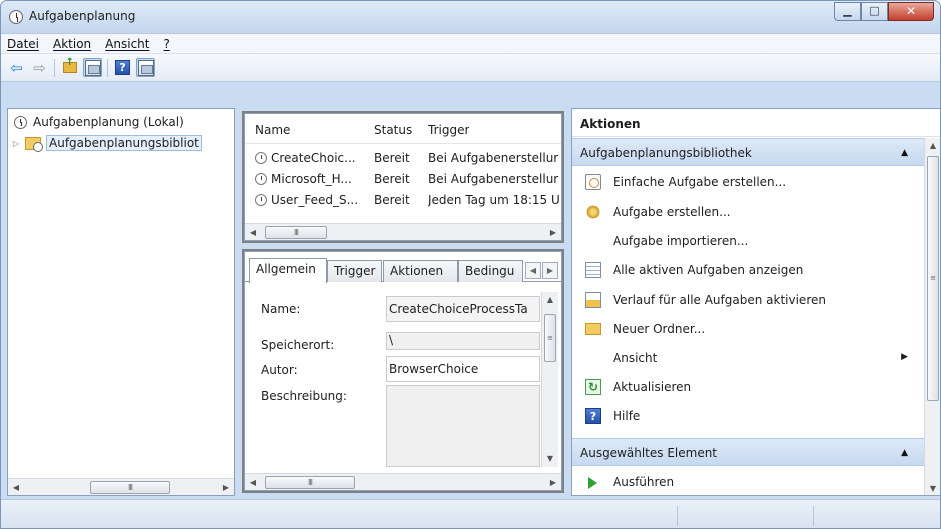 Image resolution: width=941 pixels, height=529 pixels. What do you see at coordinates (391, 340) in the screenshot?
I see `location-value: \` at bounding box center [391, 340].